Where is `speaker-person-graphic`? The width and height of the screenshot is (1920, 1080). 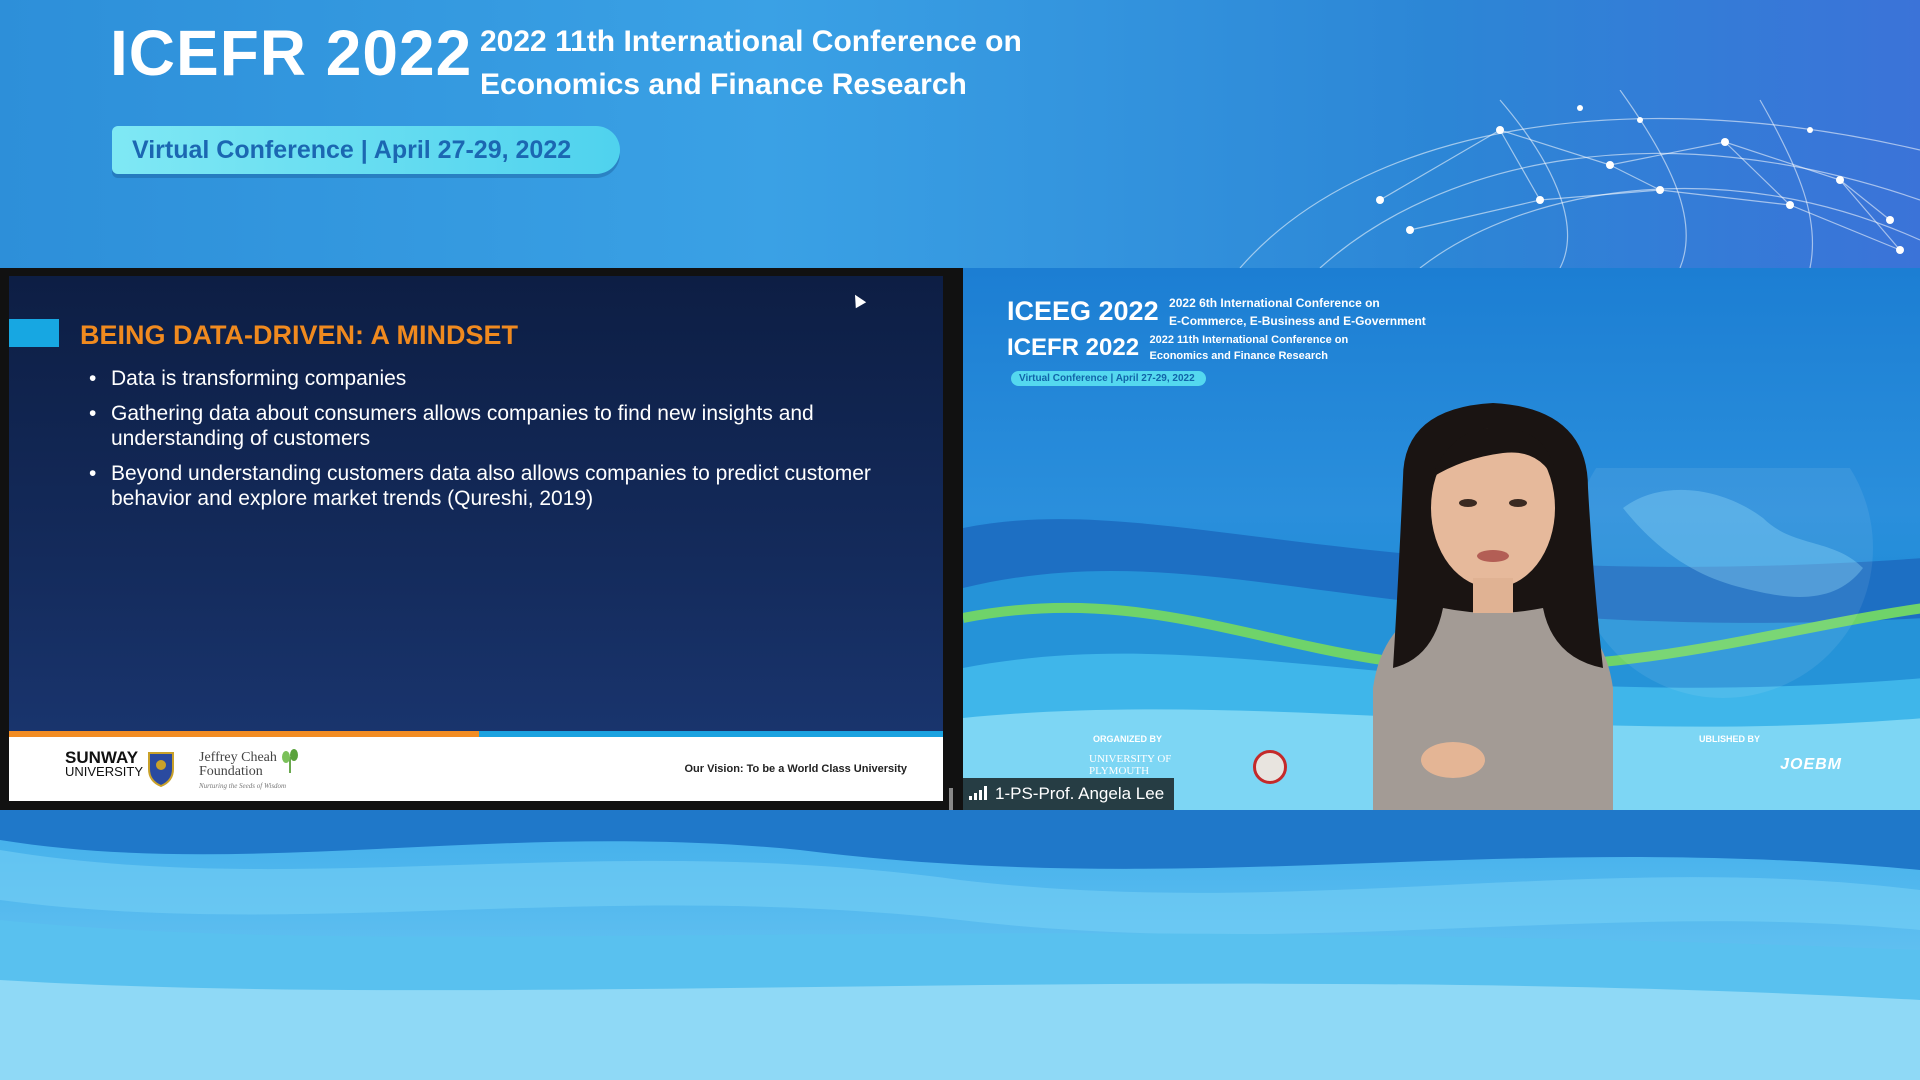 speaker-person-graphic is located at coordinates (1493, 606).